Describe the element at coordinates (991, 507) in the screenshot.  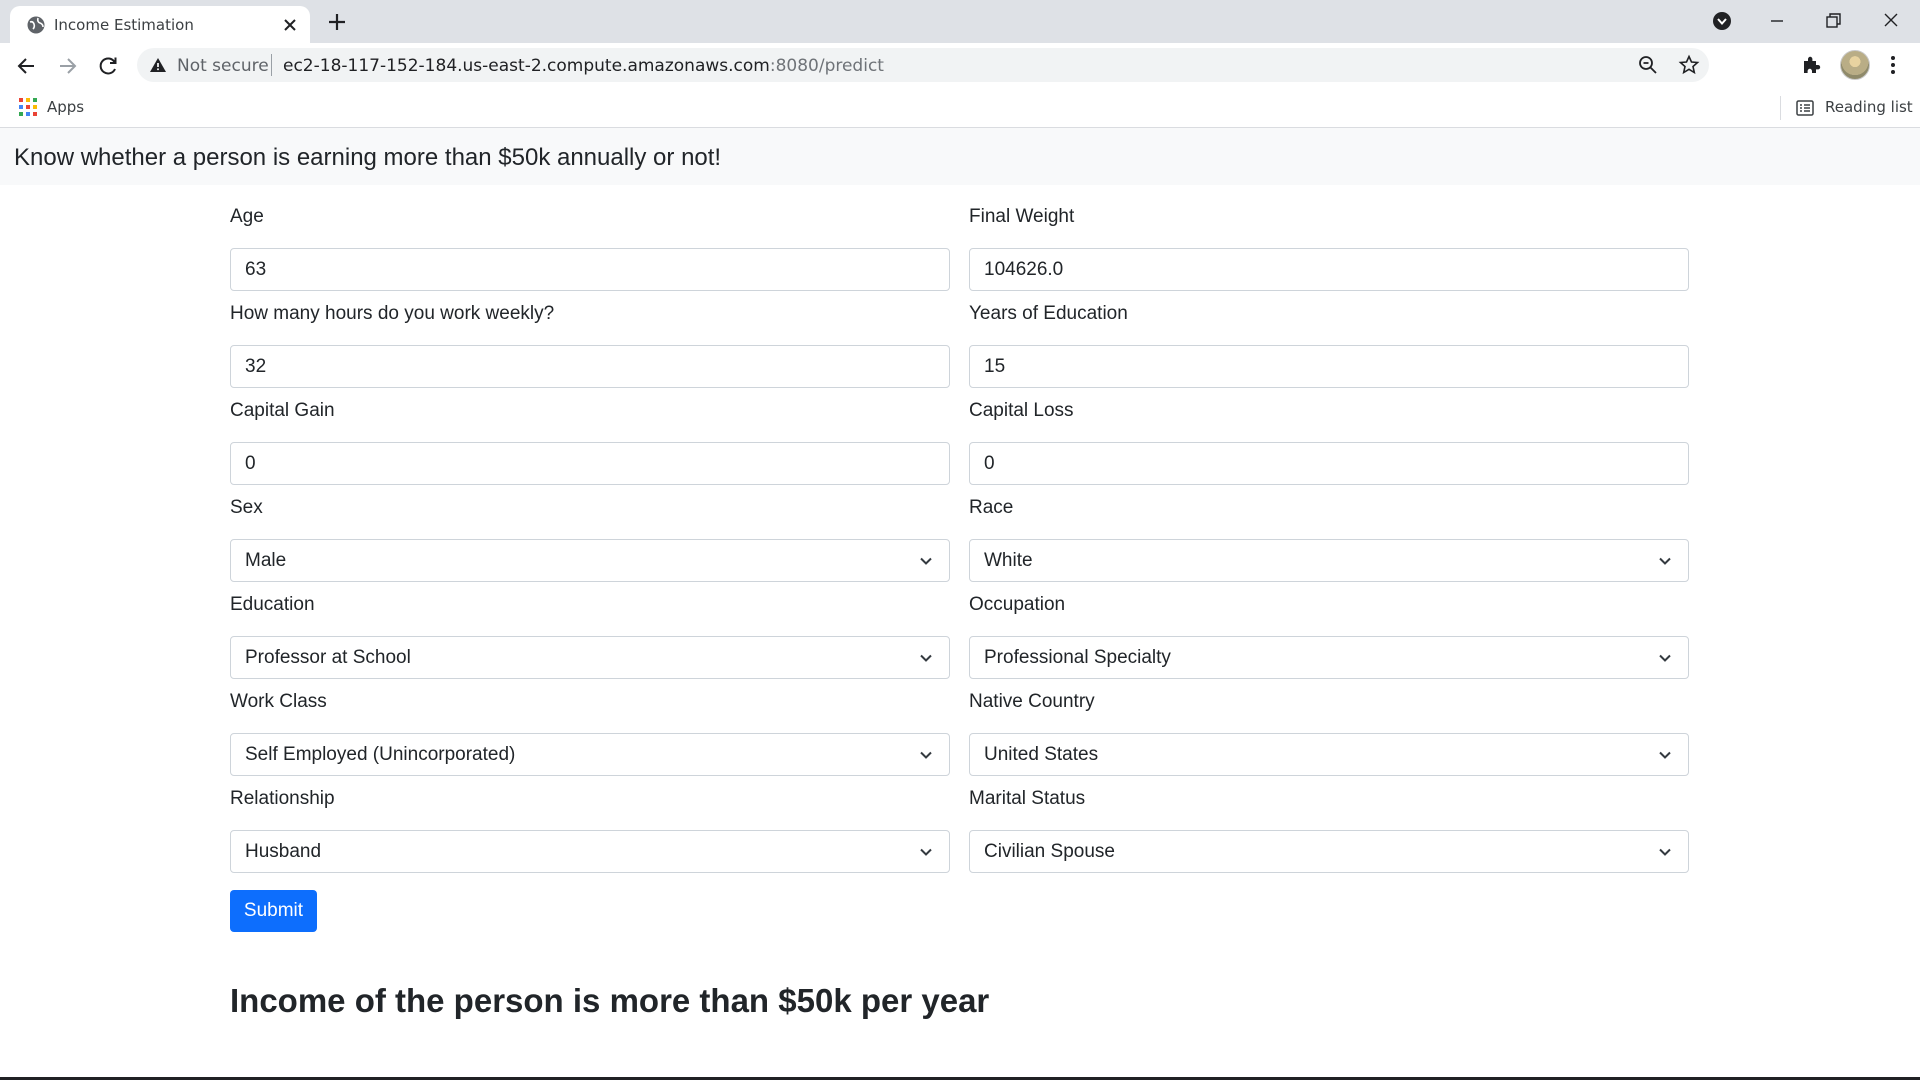
I see `race-label: Race` at that location.